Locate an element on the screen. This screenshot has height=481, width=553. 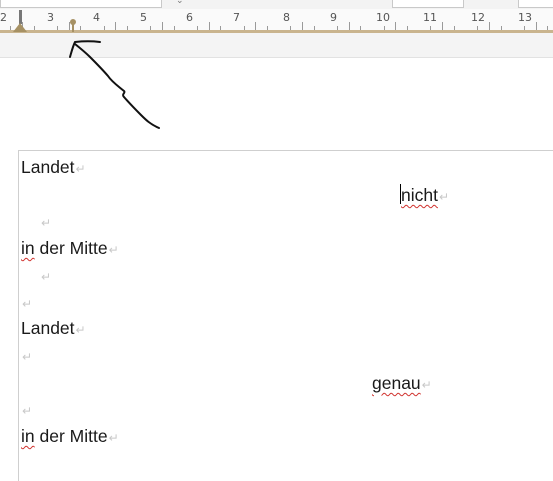
toolbar-glyph-icon: ⌄ is located at coordinates (180, 3).